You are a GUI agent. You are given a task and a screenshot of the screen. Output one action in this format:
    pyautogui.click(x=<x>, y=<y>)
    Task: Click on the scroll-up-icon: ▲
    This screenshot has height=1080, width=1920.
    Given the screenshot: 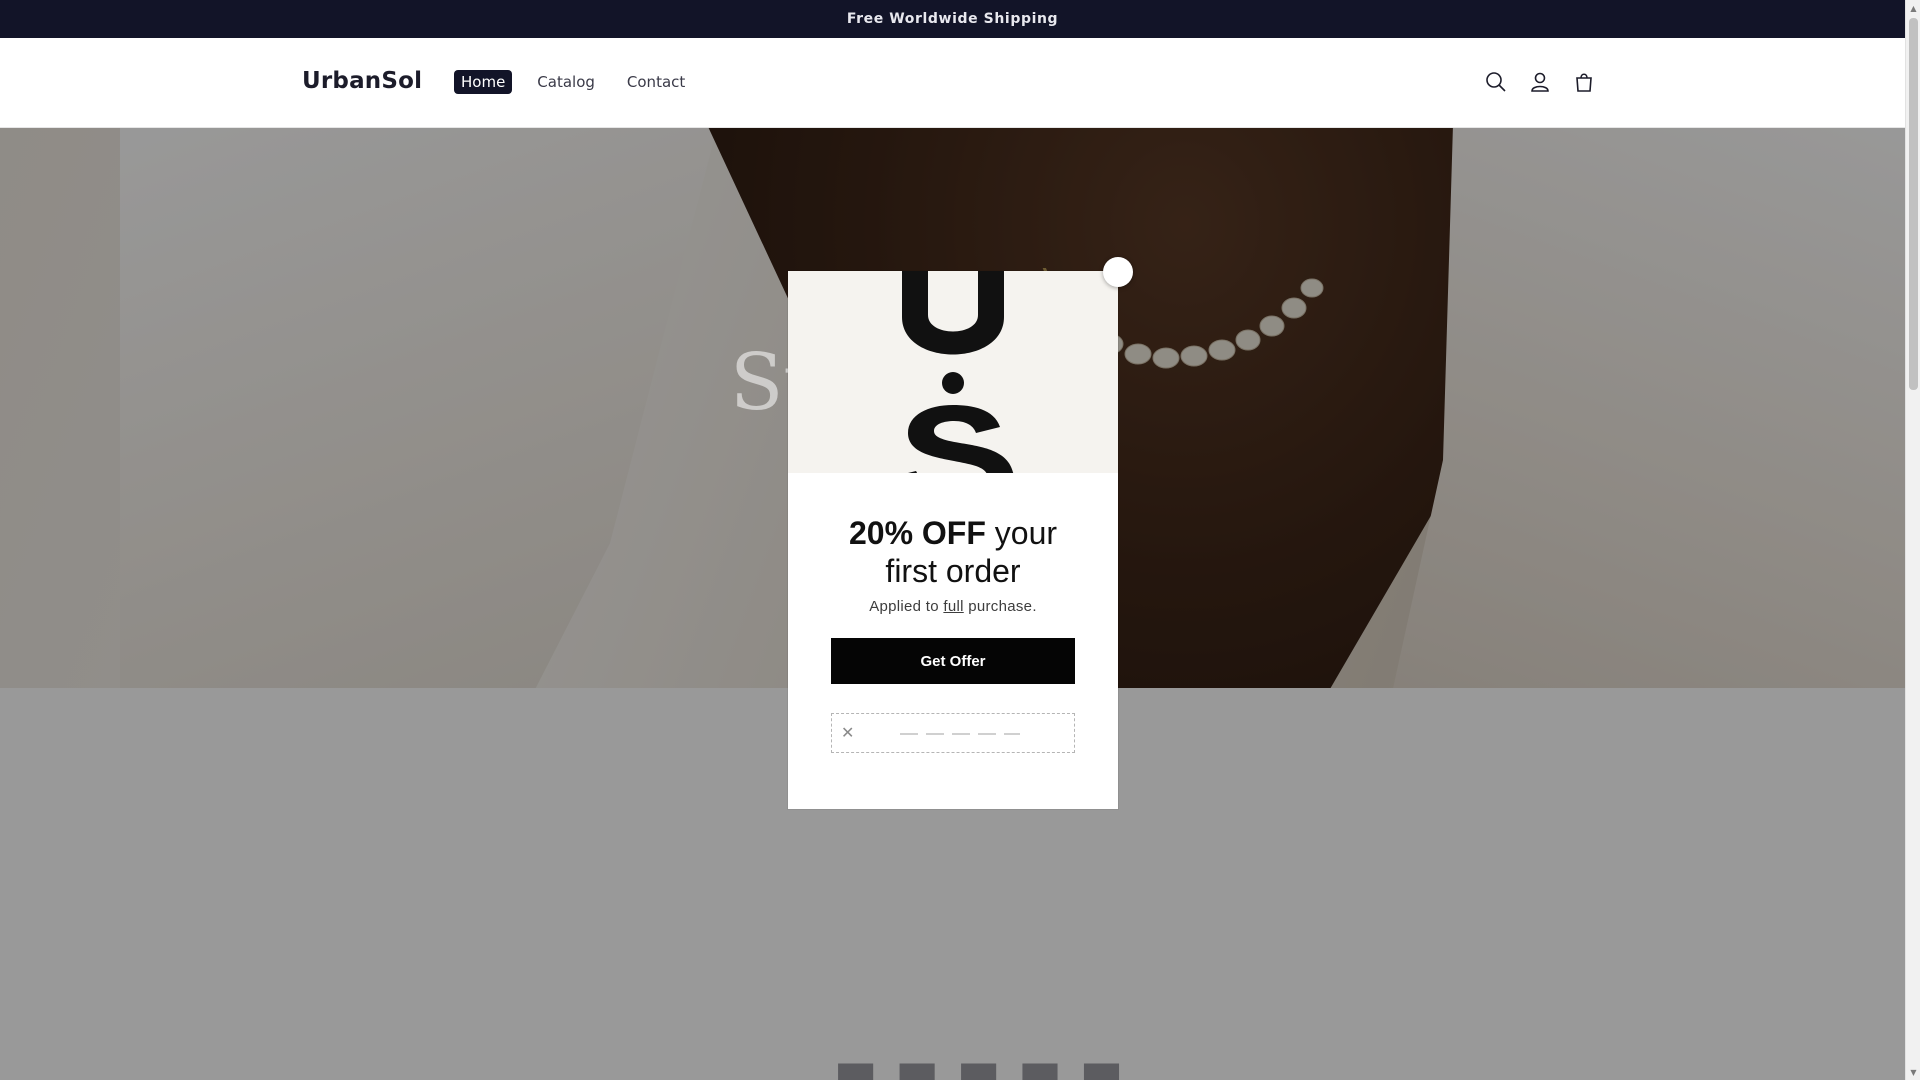 What is the action you would take?
    pyautogui.click(x=1913, y=8)
    